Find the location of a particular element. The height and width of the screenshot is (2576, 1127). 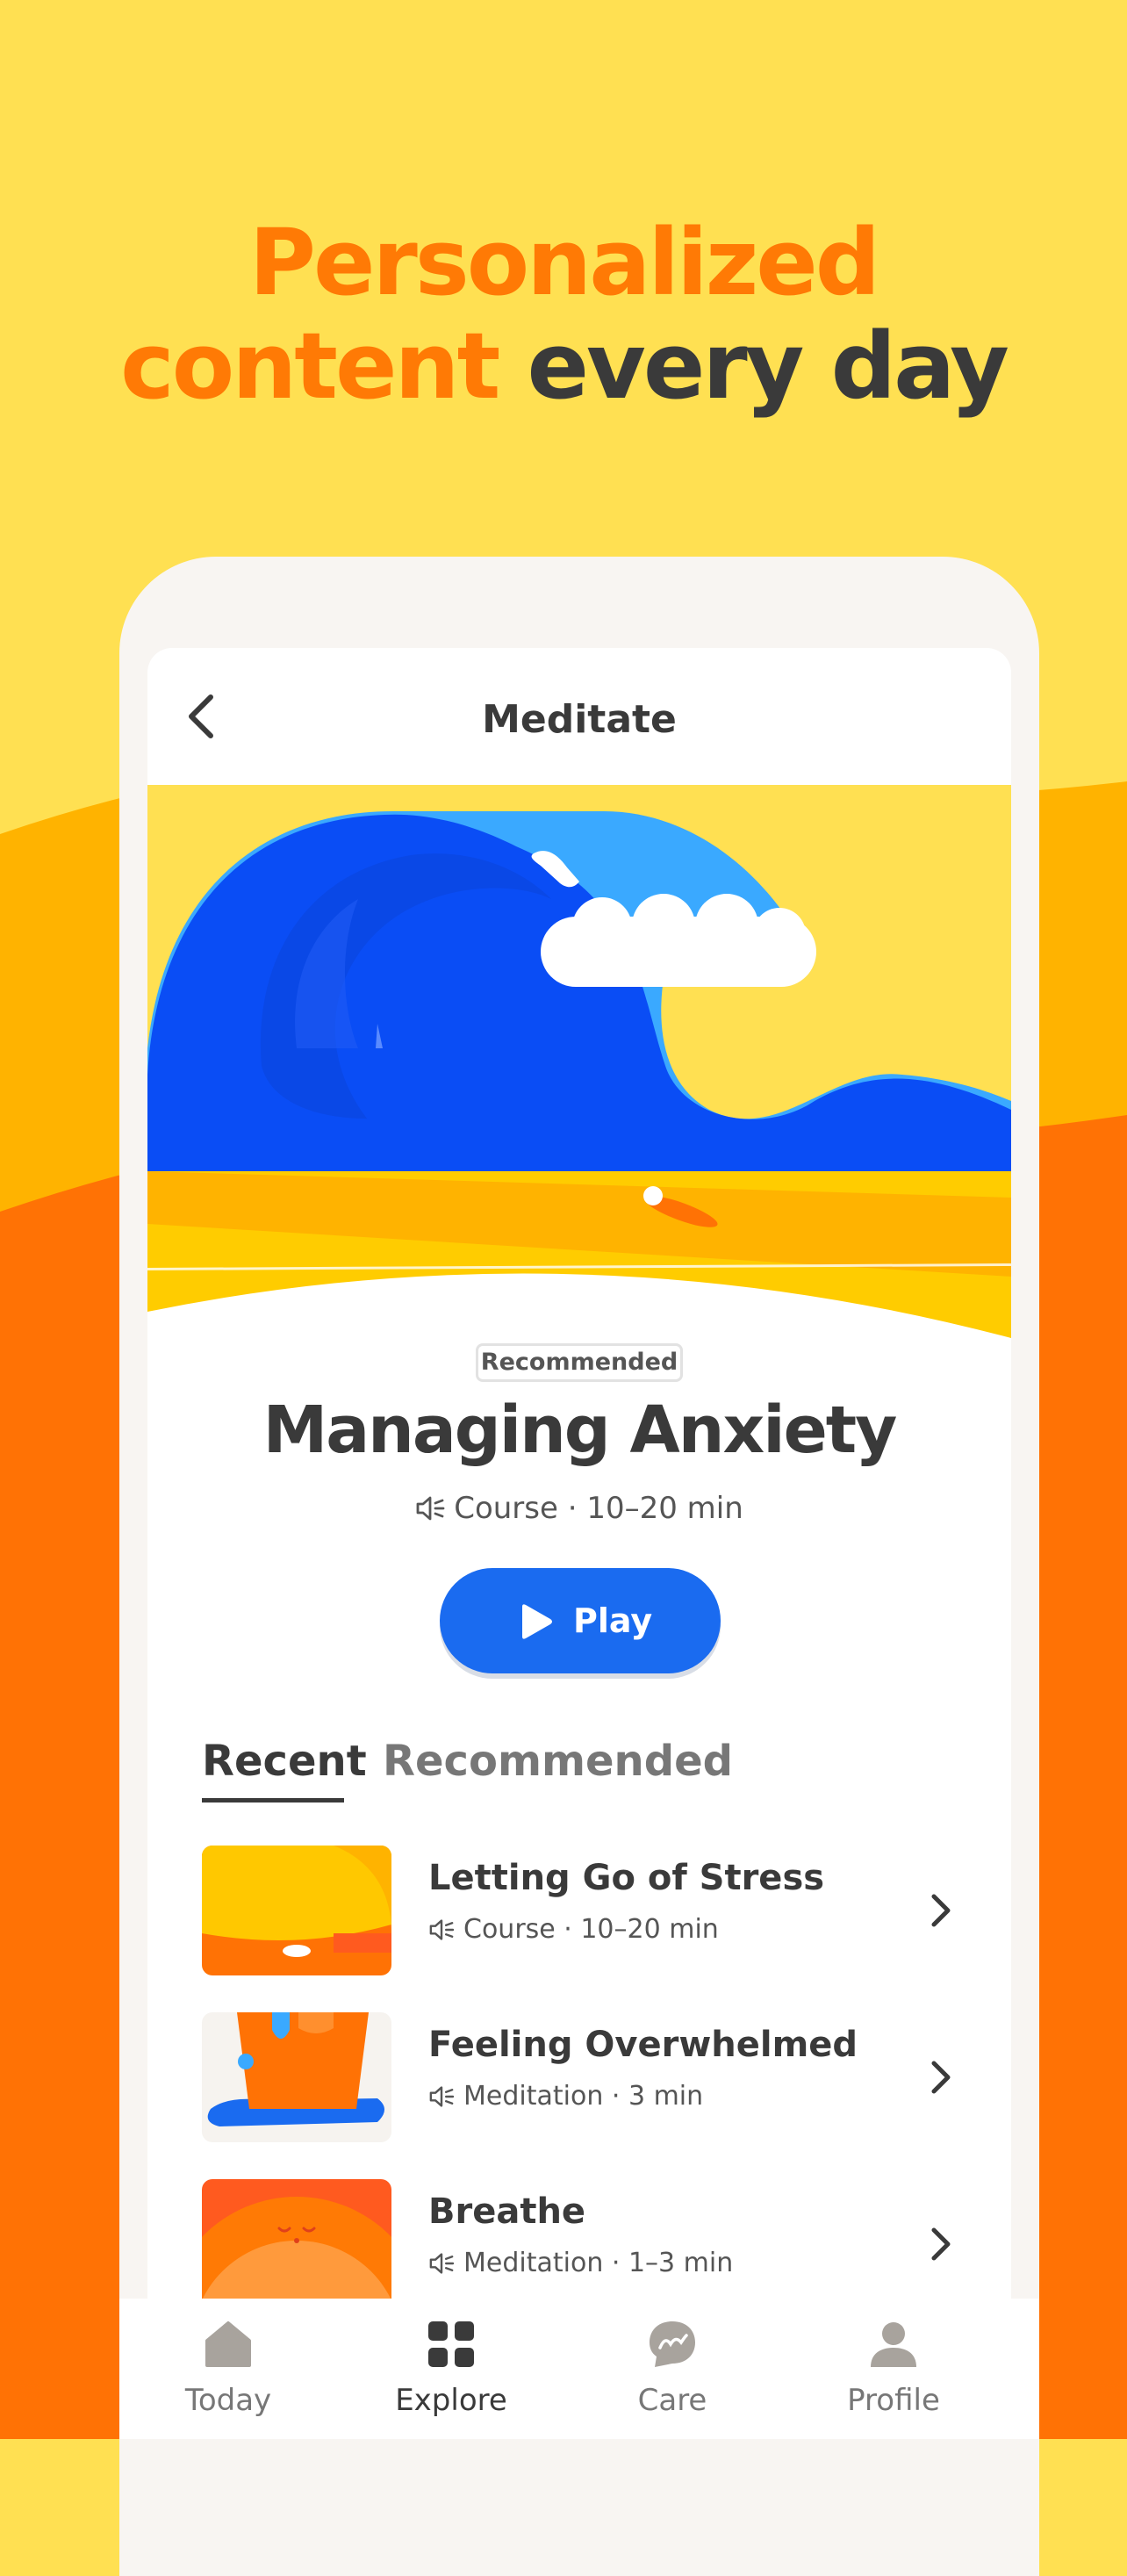

play-icon is located at coordinates (537, 1621).